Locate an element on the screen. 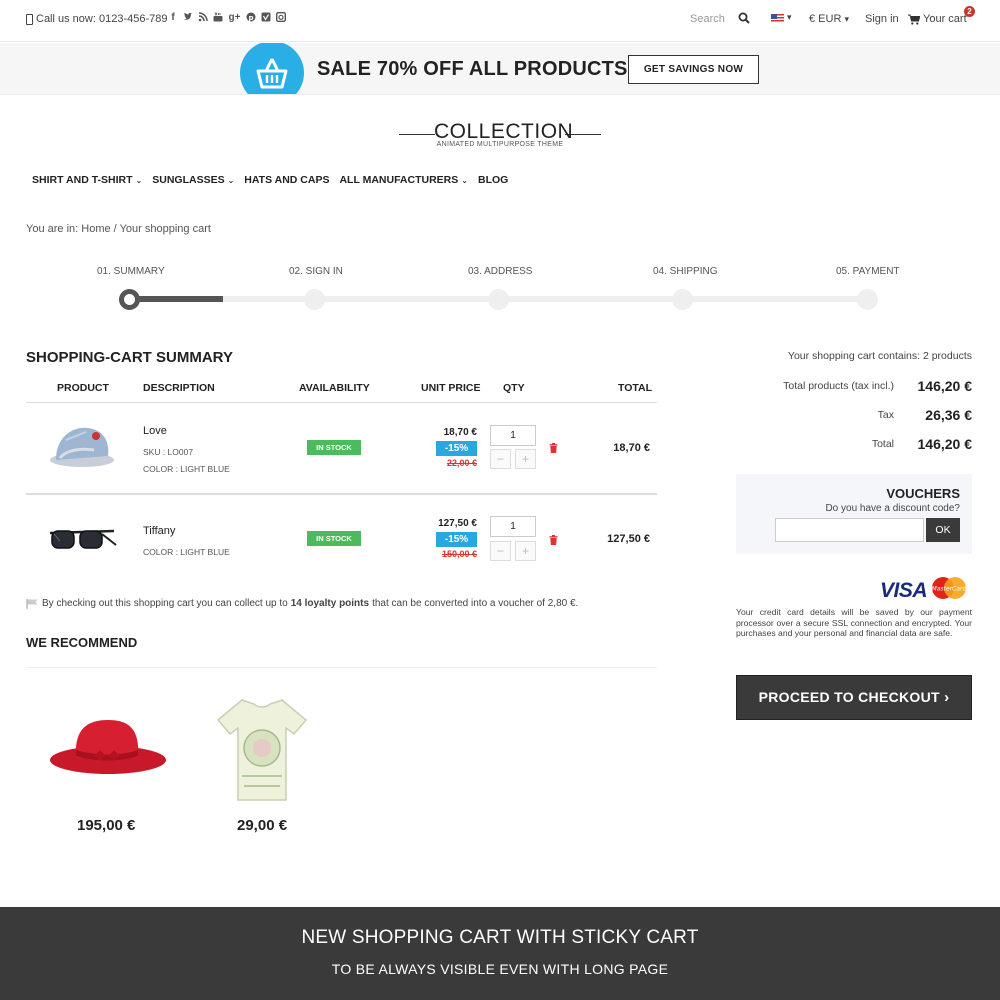 Image resolution: width=1000 pixels, height=1000 pixels. step-summary: 01. SUMMARY is located at coordinates (131, 271).